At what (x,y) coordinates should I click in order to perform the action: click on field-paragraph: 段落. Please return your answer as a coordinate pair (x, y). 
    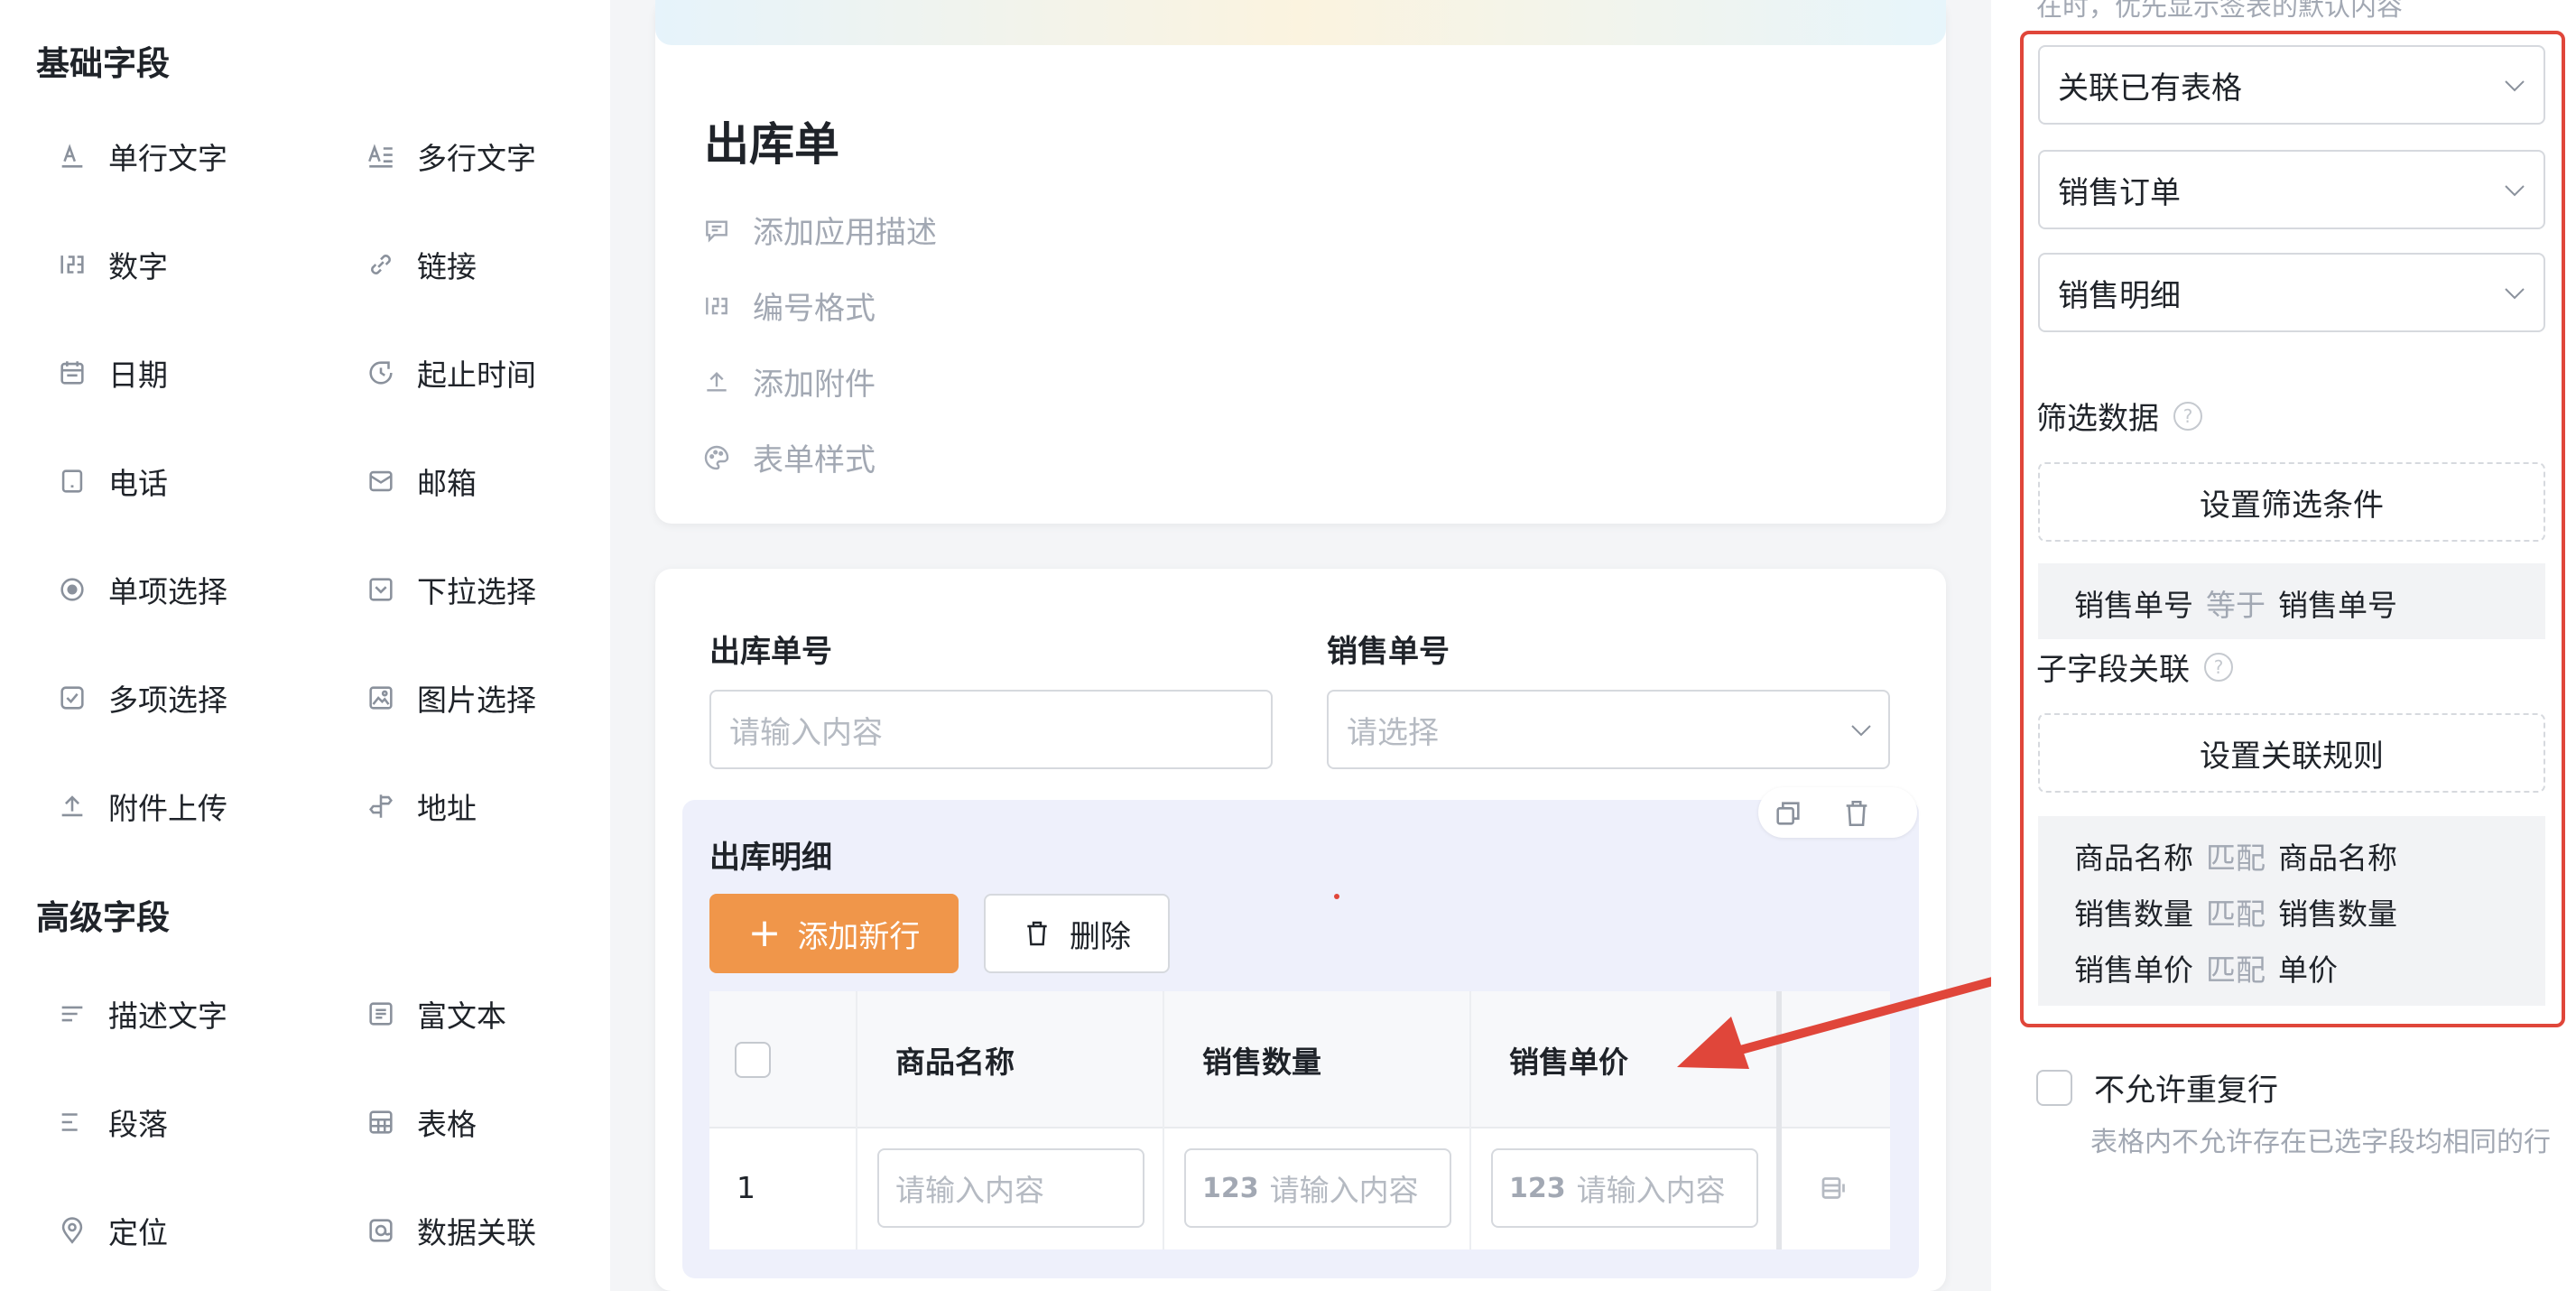
    Looking at the image, I should click on (111, 1122).